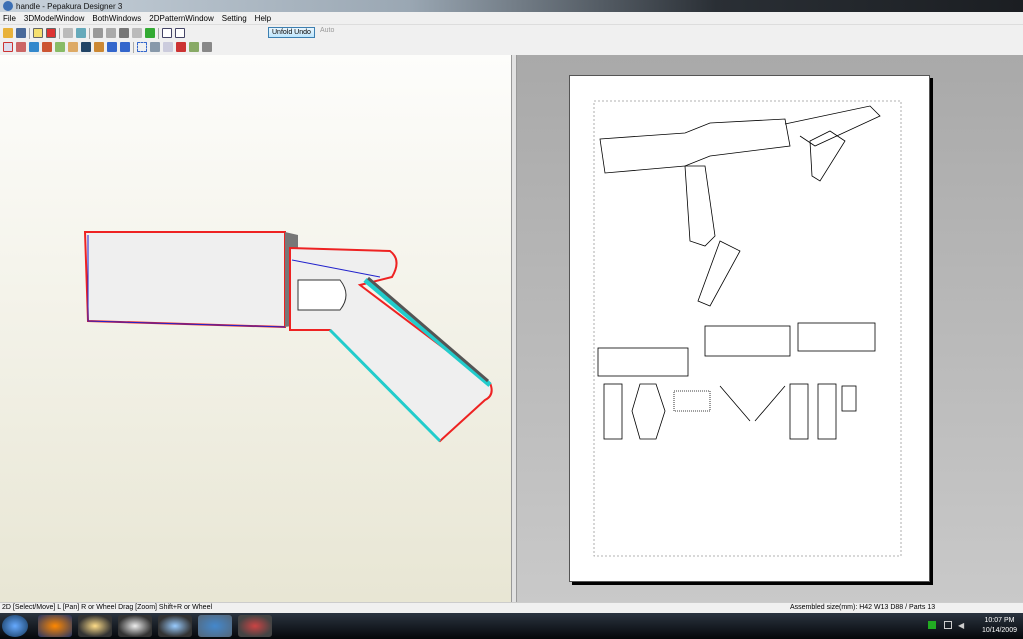 This screenshot has height=639, width=1023. I want to click on print-icon, so click(207, 47).